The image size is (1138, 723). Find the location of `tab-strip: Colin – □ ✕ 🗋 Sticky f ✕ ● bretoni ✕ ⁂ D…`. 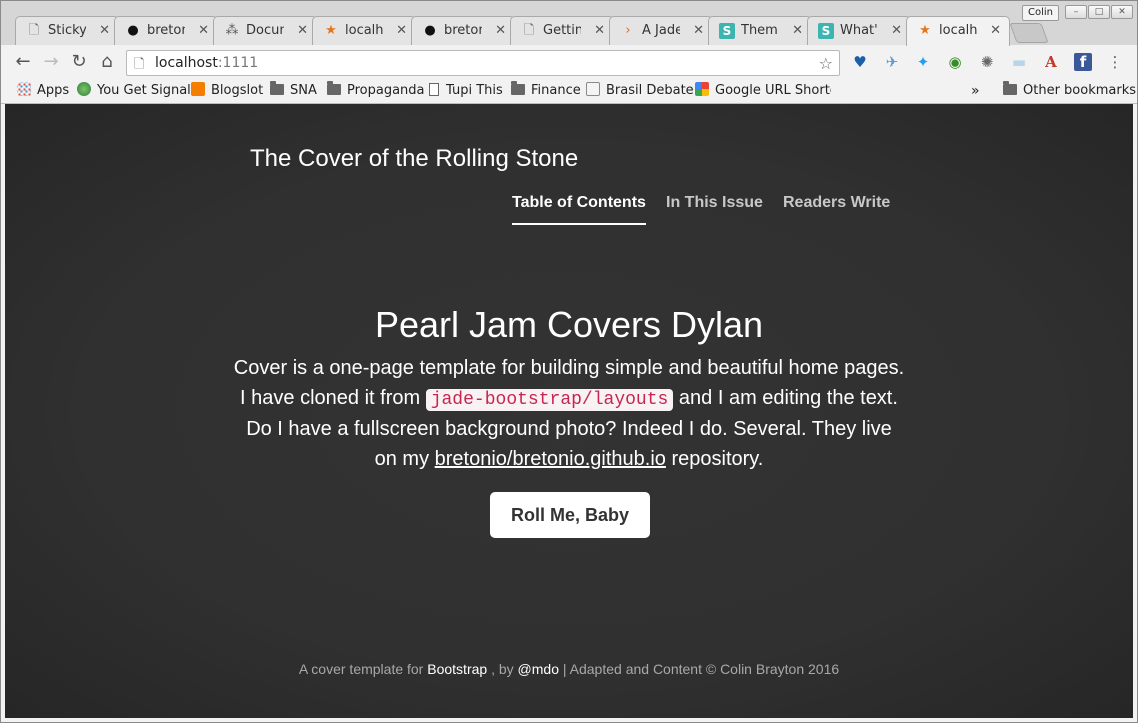

tab-strip: Colin – □ ✕ 🗋 Sticky f ✕ ● bretoni ✕ ⁂ D… is located at coordinates (569, 23).